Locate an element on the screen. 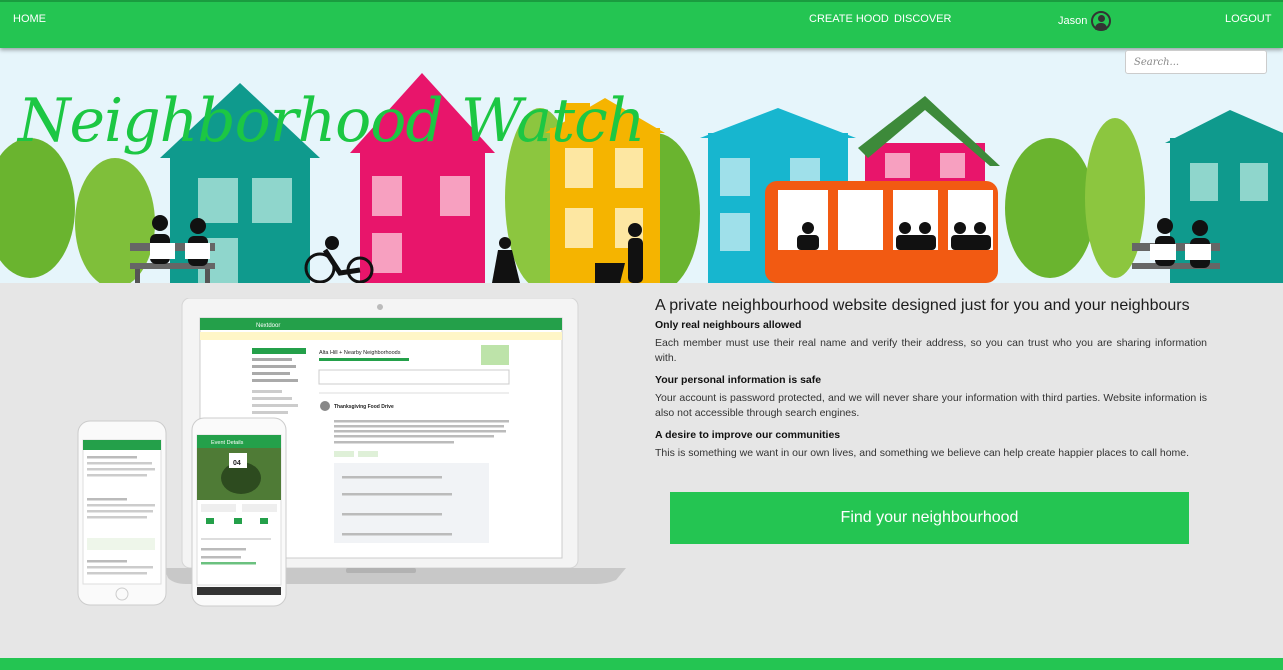  mockup-app-name: Nextdoor is located at coordinates (268, 326).